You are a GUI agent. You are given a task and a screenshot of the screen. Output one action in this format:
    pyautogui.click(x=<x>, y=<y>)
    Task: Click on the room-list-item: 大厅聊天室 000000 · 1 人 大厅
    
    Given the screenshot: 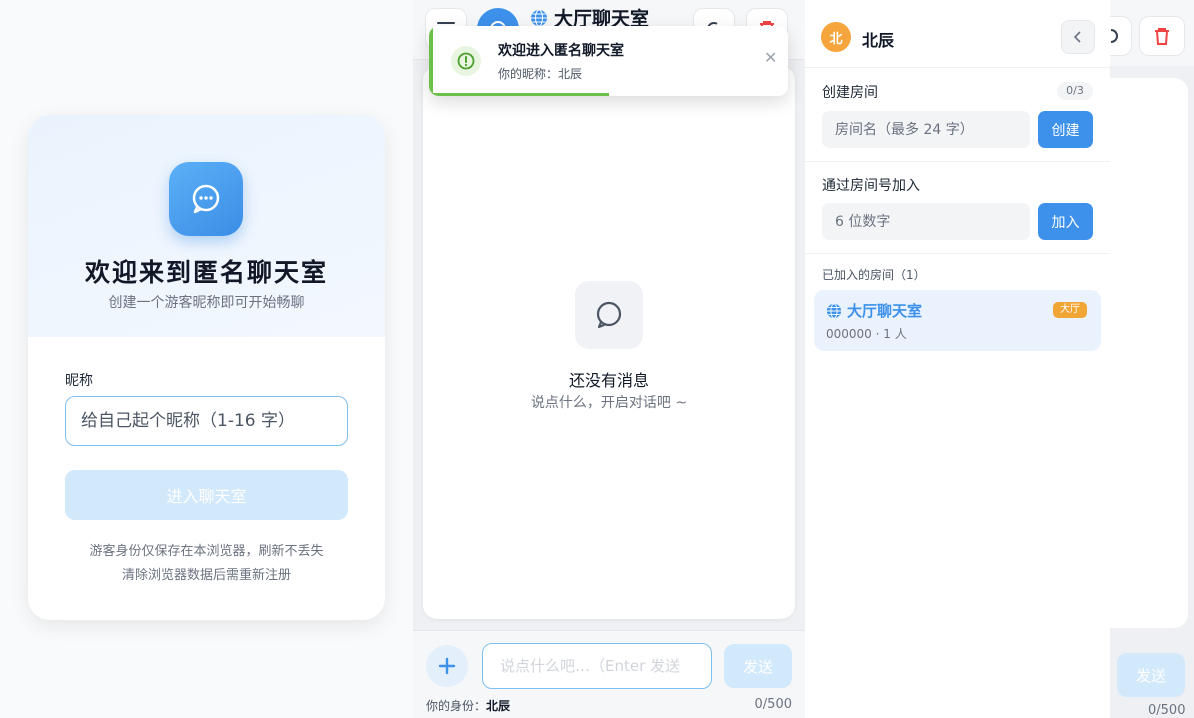 What is the action you would take?
    pyautogui.click(x=957, y=320)
    